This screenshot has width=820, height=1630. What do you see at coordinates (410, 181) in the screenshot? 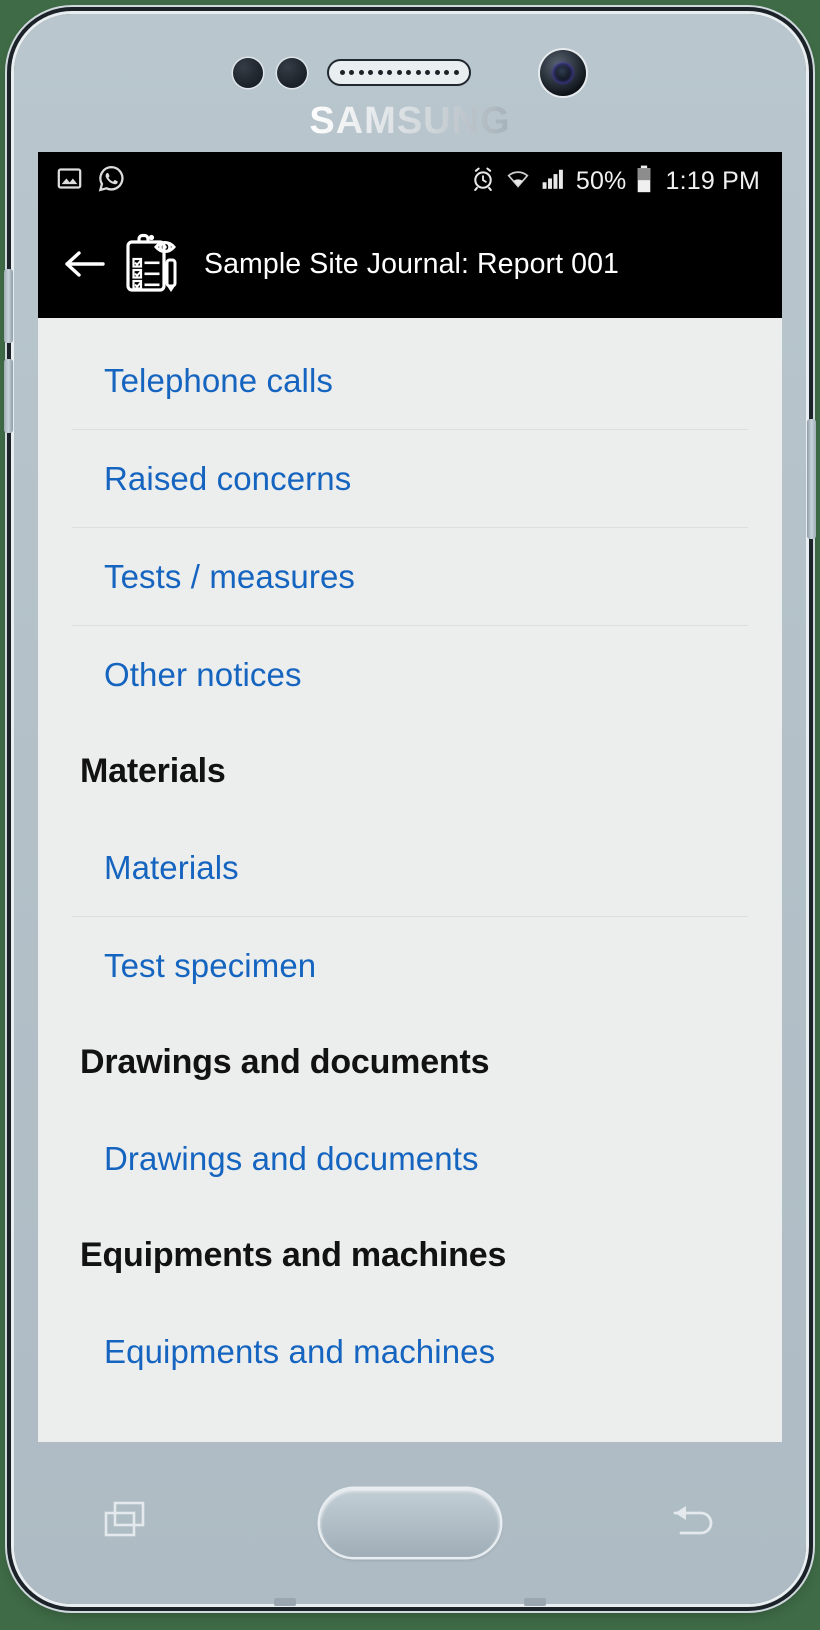
I see `status-bar: 50% 1:19 PM` at bounding box center [410, 181].